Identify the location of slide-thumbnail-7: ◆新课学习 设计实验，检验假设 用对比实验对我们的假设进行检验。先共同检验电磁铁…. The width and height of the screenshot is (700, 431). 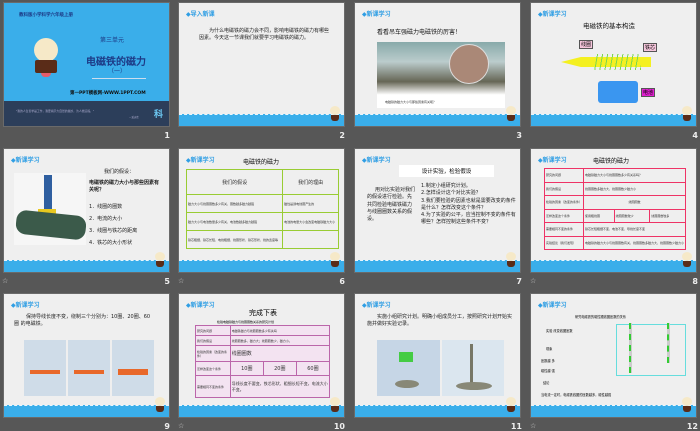
(437, 210).